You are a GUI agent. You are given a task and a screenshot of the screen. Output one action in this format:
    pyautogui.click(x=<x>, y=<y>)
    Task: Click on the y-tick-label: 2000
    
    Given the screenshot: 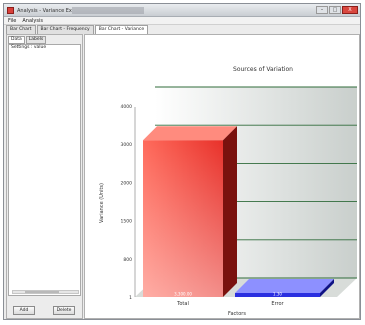 What is the action you would take?
    pyautogui.click(x=127, y=183)
    